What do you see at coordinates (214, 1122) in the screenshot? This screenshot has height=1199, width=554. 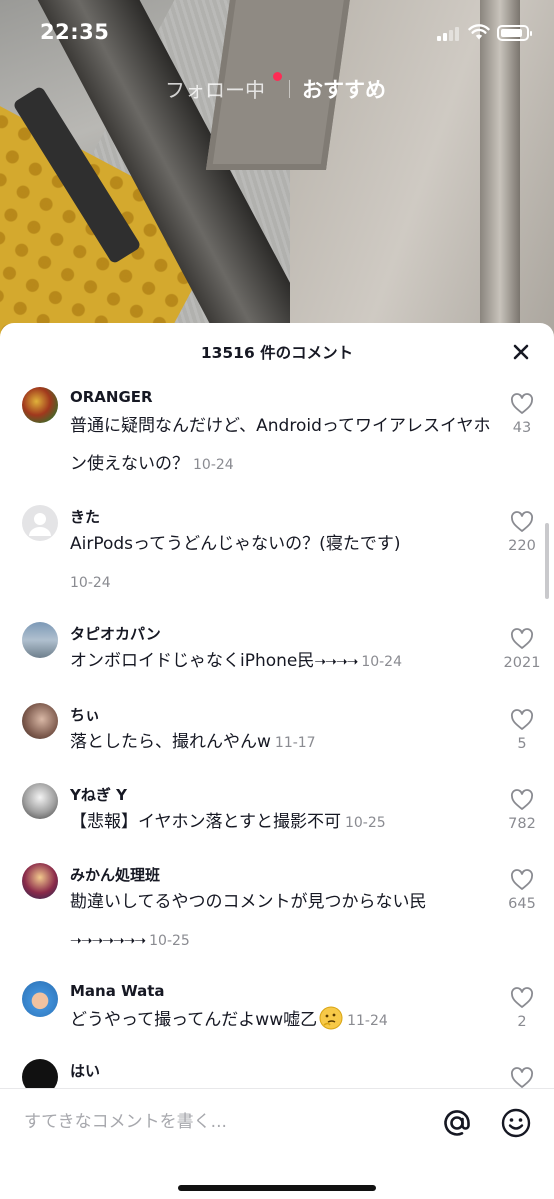 I see `comment-input` at bounding box center [214, 1122].